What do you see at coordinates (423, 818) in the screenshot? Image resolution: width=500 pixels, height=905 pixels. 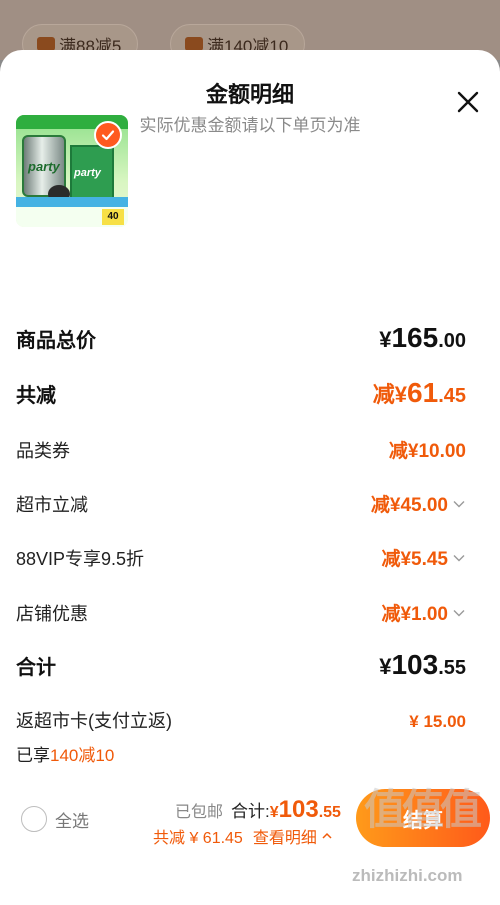 I see `checkout-button: 结算` at bounding box center [423, 818].